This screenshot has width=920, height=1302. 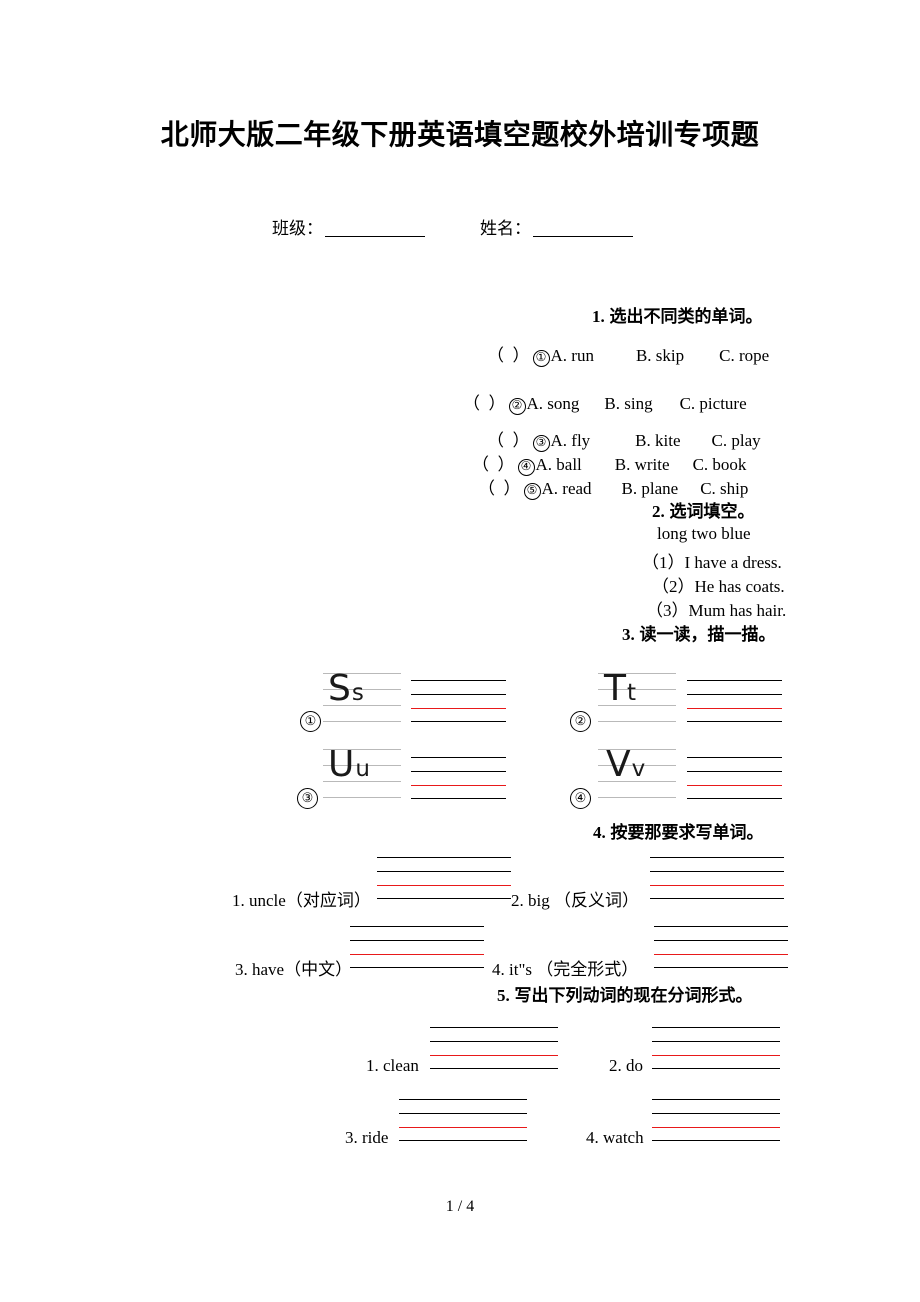 I want to click on word-label-s5-3: 3. ride, so click(x=367, y=1137).